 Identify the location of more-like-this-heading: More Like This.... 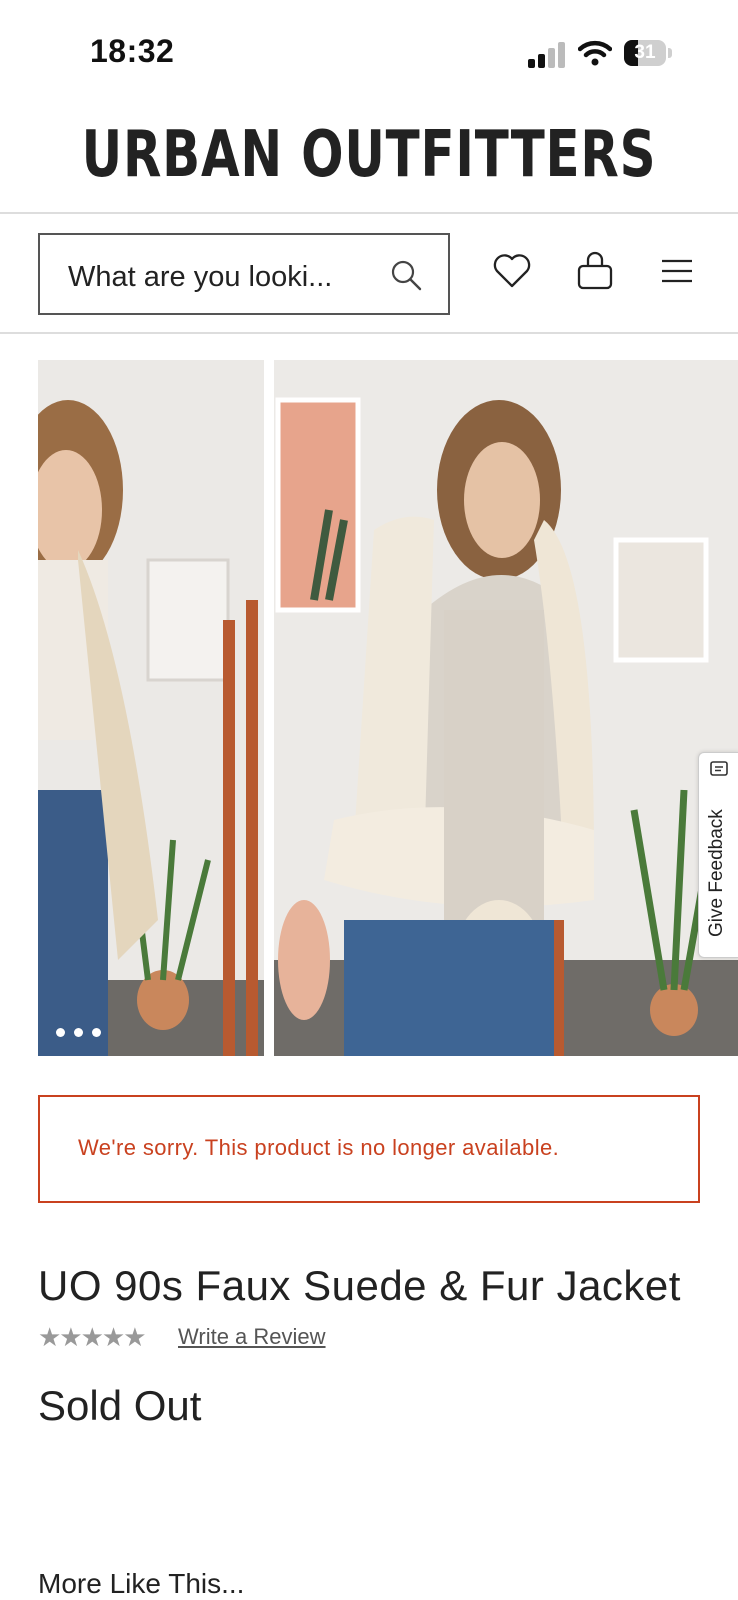
(141, 1583).